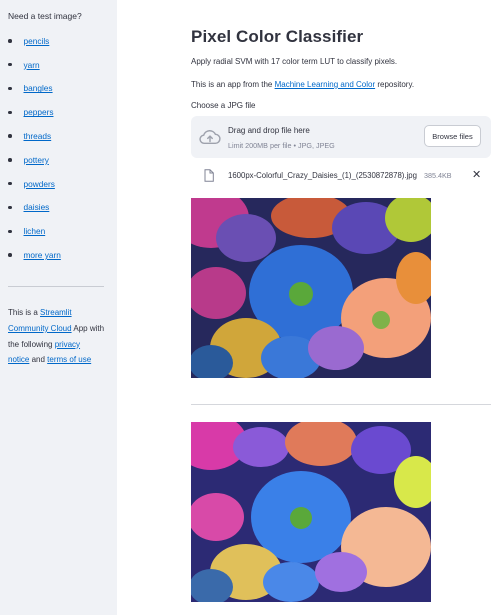 The image size is (500, 615). I want to click on dropzone-title: Drag and drop file here, so click(269, 130).